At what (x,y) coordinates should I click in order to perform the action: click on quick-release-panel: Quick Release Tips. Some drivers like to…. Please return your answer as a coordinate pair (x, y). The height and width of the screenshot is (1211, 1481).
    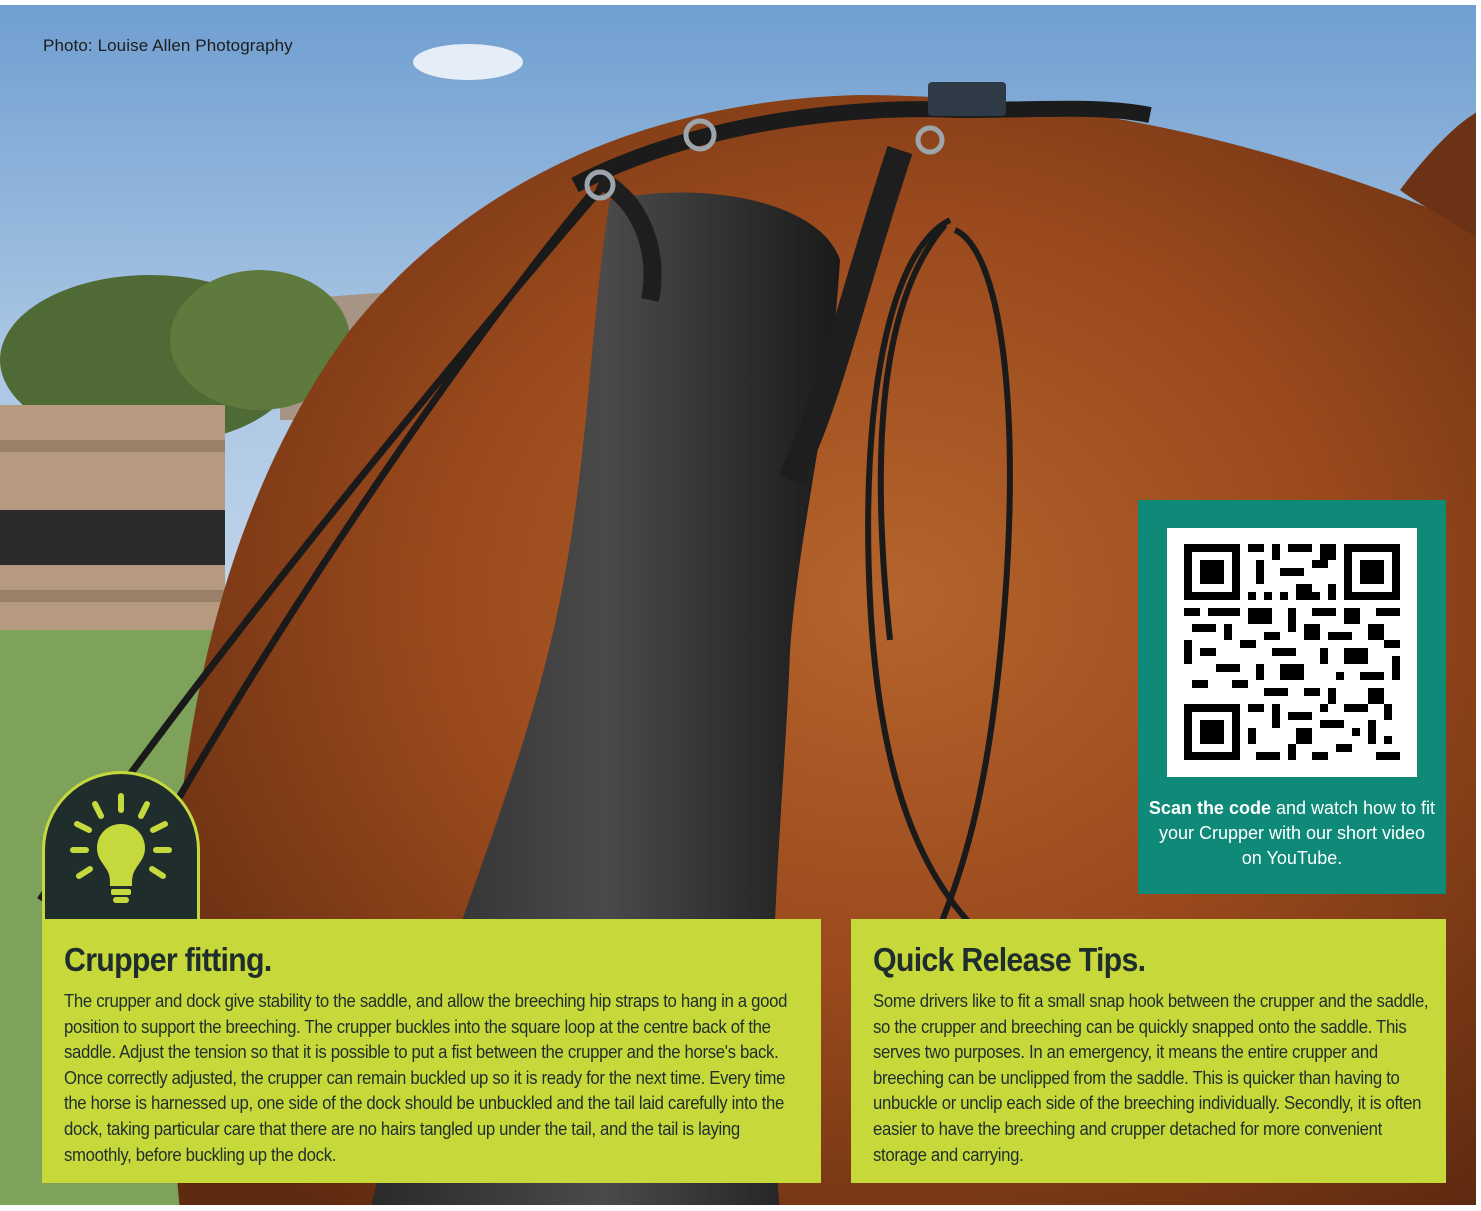
    Looking at the image, I should click on (1148, 1051).